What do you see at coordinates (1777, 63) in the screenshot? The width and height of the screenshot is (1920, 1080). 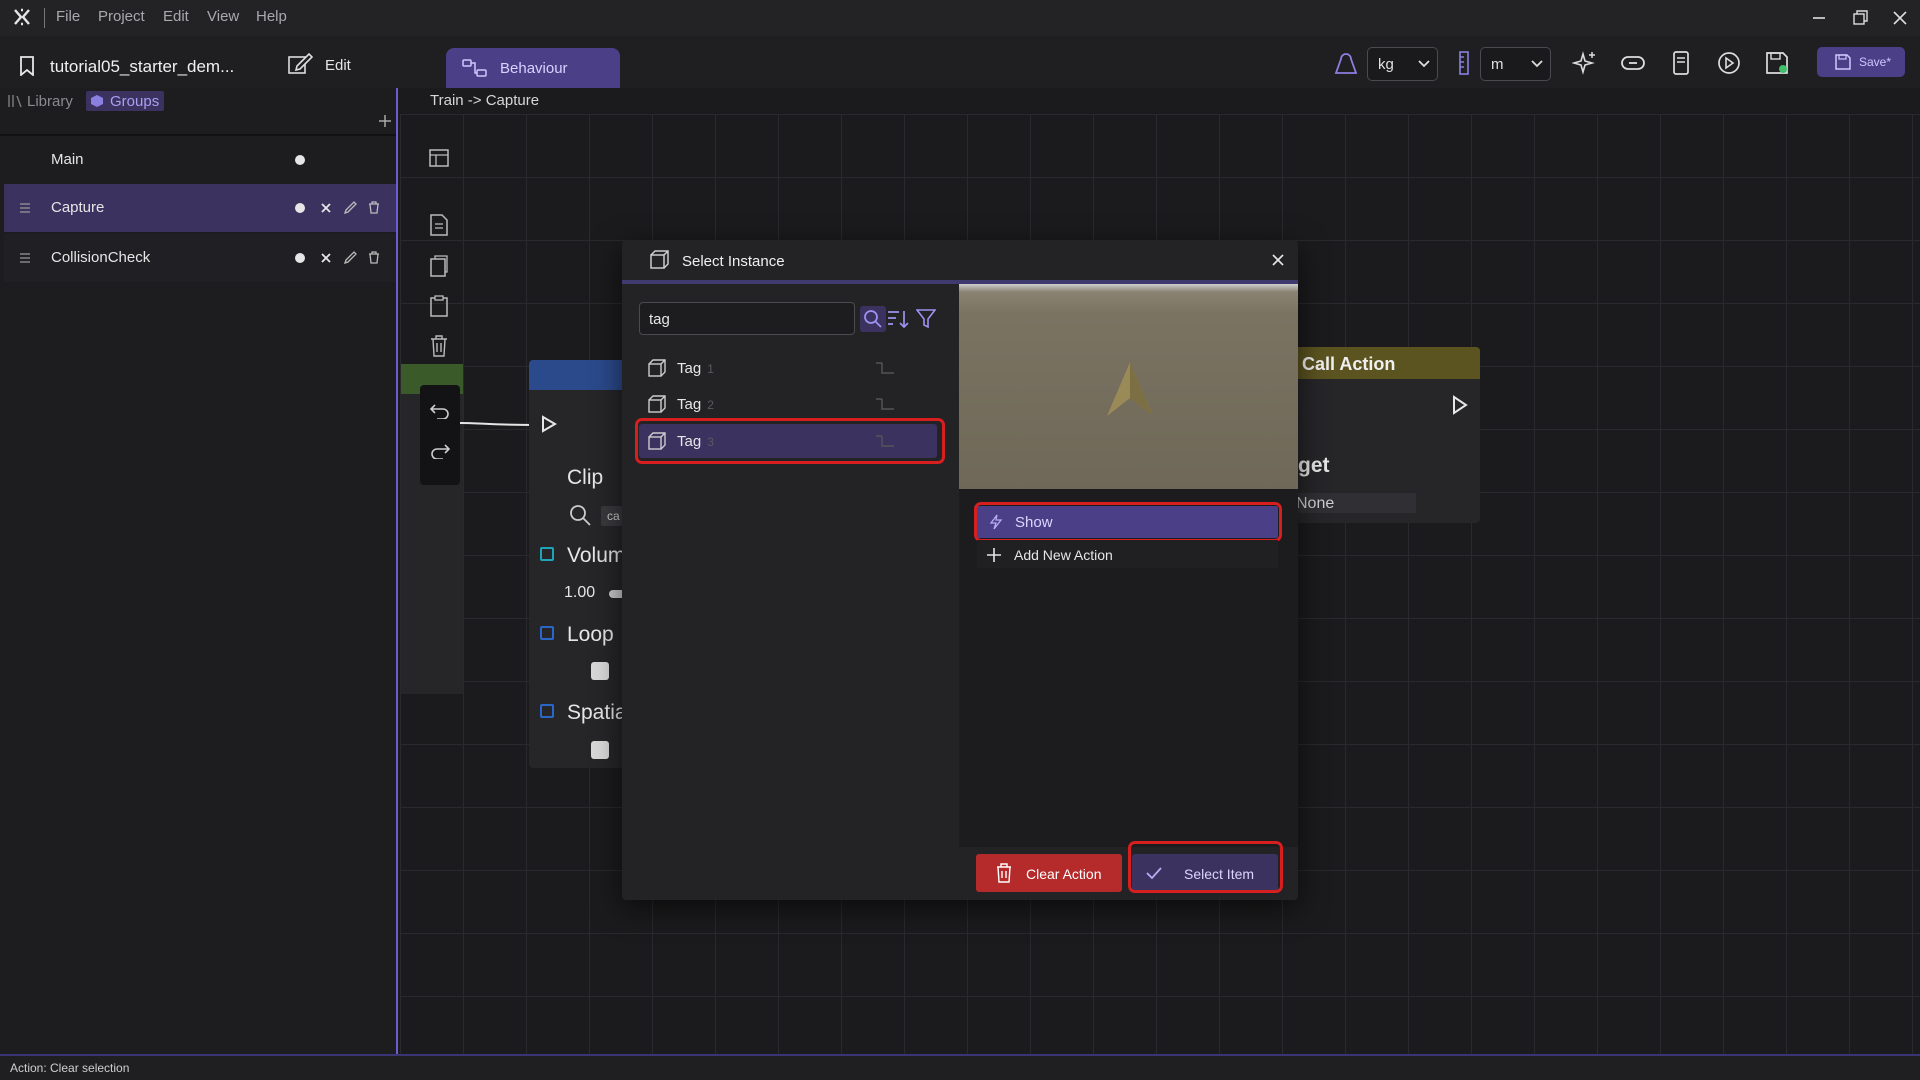 I see `save-check-icon` at bounding box center [1777, 63].